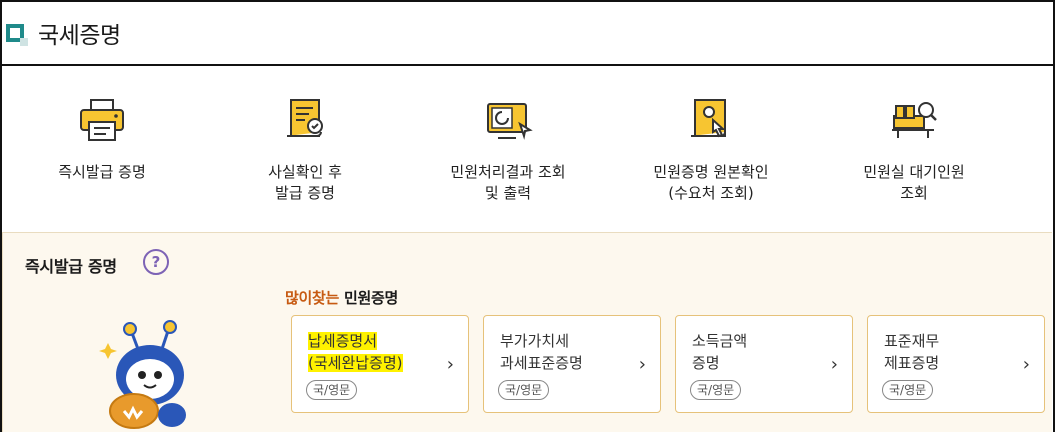 Image resolution: width=1055 pixels, height=432 pixels. Describe the element at coordinates (719, 352) in the screenshot. I see `card-title: 소득금액 증명` at that location.